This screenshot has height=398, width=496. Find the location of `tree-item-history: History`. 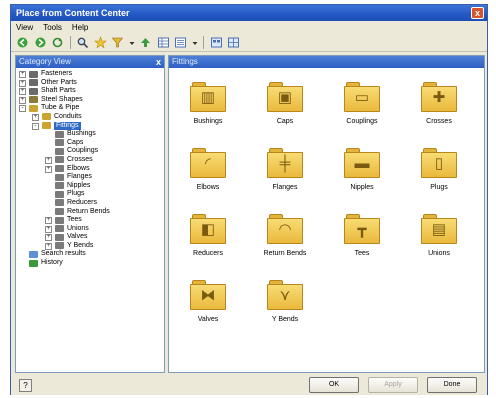

tree-item-history: History is located at coordinates (90, 263).